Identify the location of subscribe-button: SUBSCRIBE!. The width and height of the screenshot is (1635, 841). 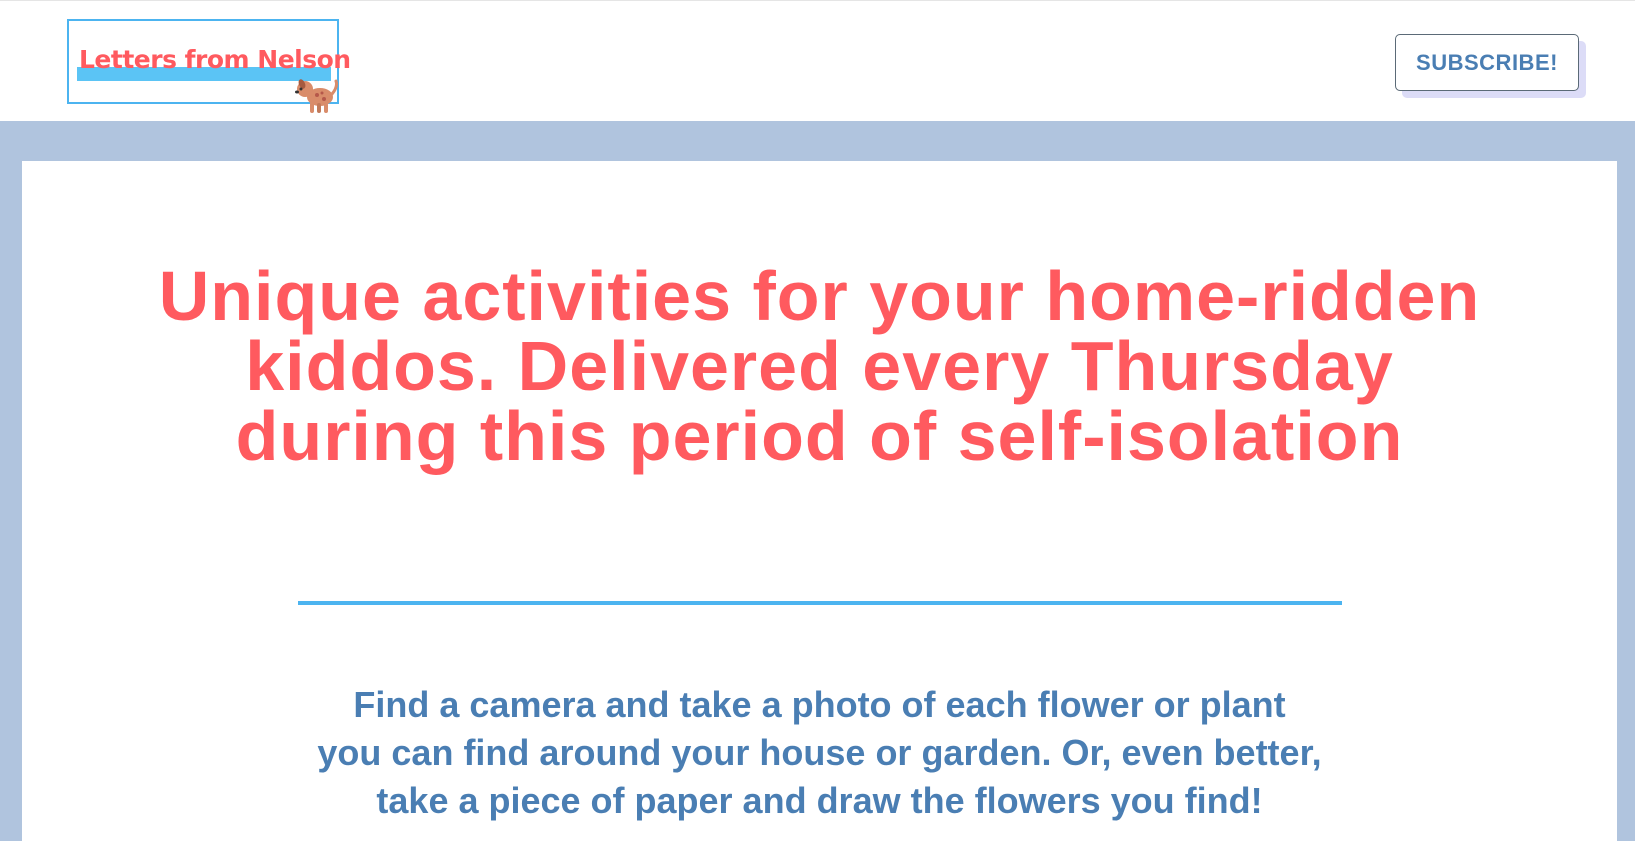
(1487, 62).